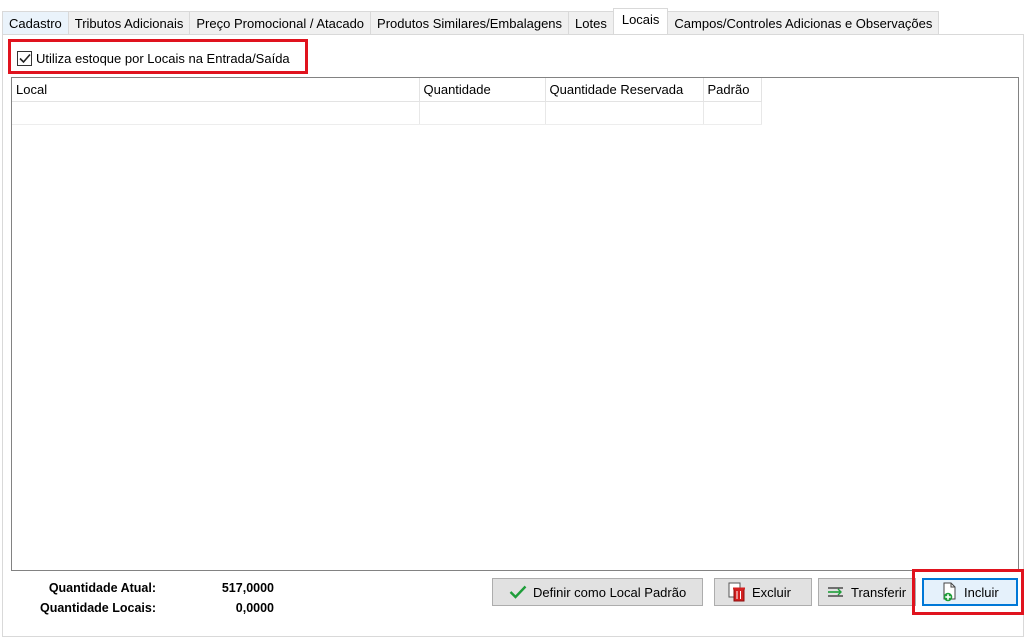 This screenshot has width=1026, height=639. I want to click on column-header-quantidade-reservada: Quantidade Reservada, so click(624, 90).